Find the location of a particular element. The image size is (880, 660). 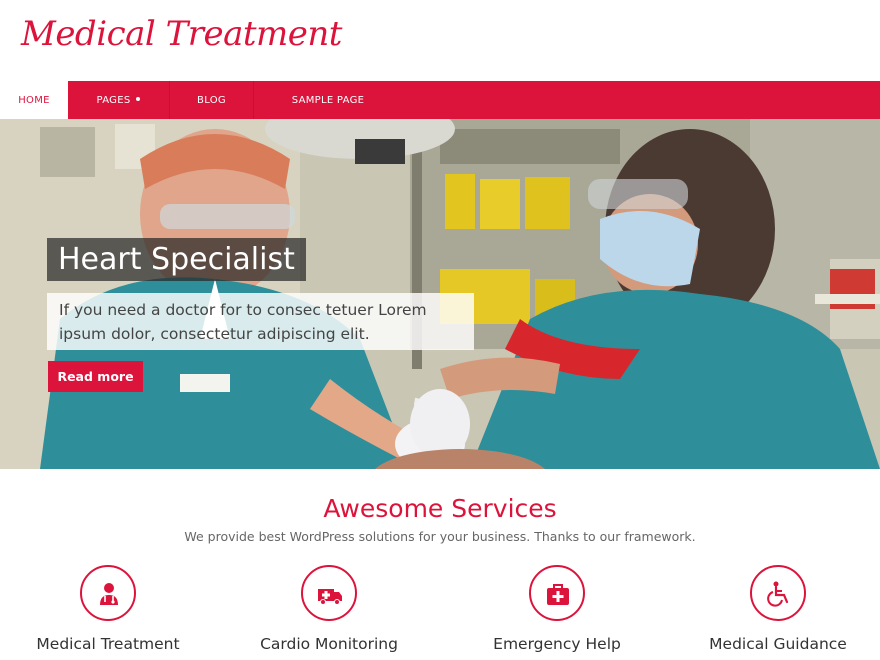

nav-item-home: HOME is located at coordinates (34, 100).